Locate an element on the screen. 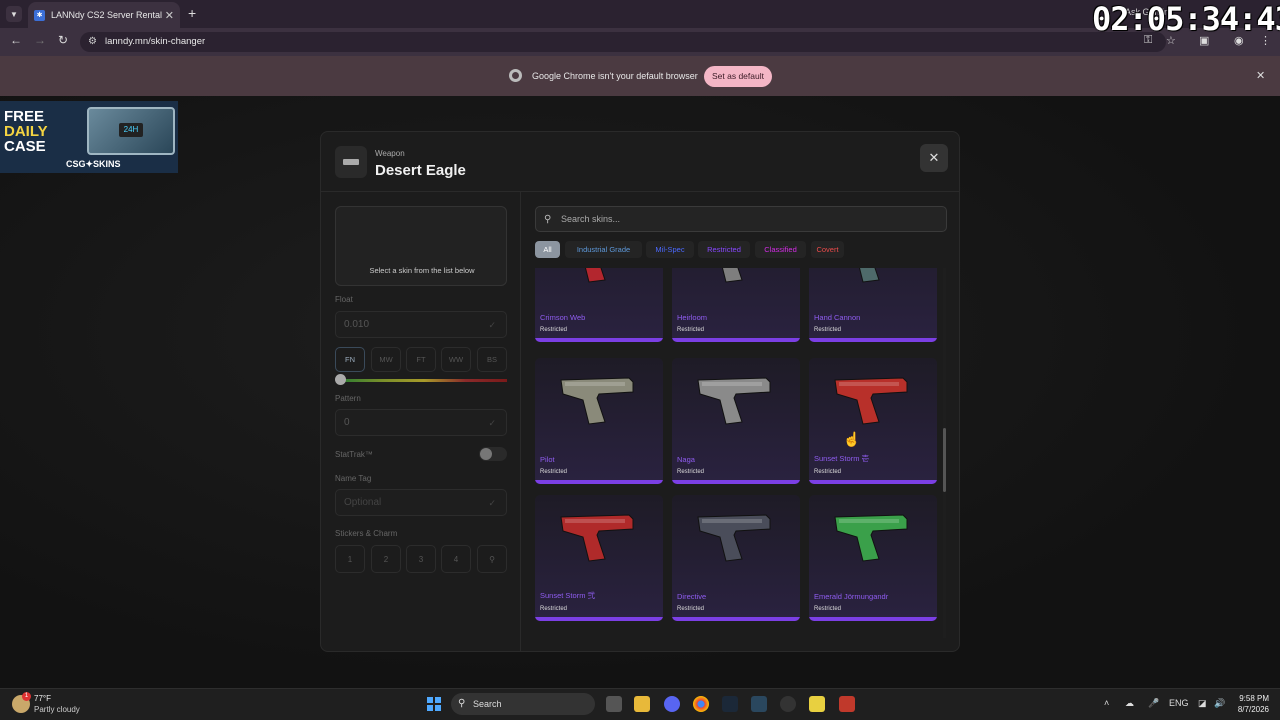  site-info-icon: ⚙ is located at coordinates (92, 42).